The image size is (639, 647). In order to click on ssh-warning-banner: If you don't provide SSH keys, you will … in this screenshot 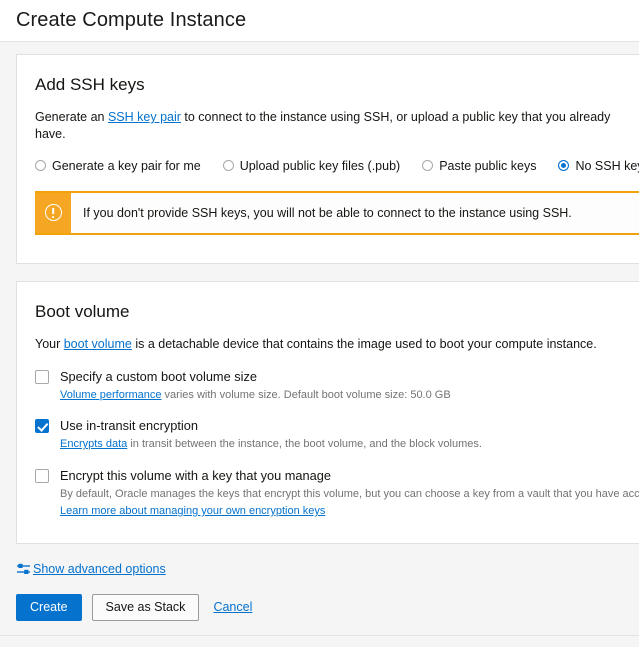, I will do `click(337, 212)`.